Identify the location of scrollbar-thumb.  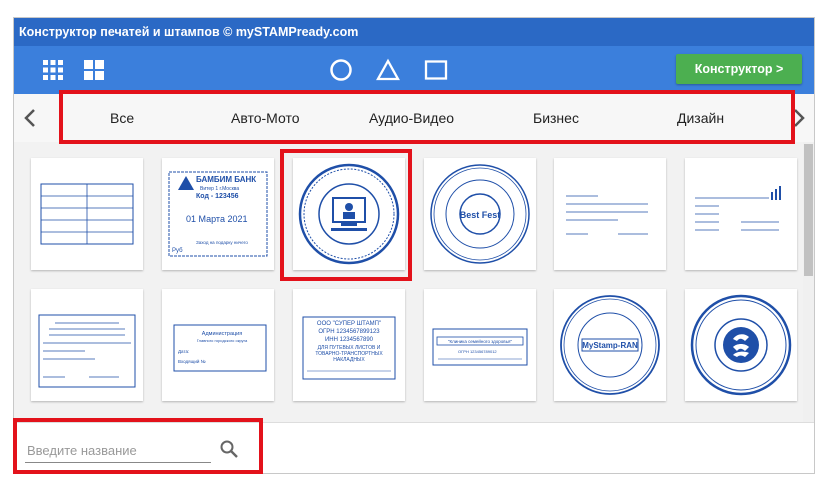
(808, 210).